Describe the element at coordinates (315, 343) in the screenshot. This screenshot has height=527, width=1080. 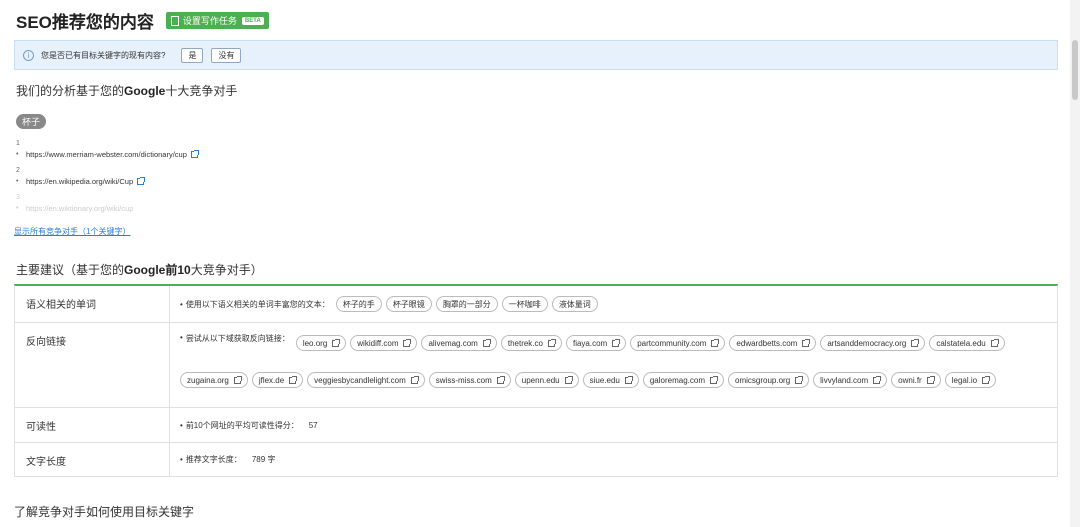
I see `backlink-domain: leo.org` at that location.